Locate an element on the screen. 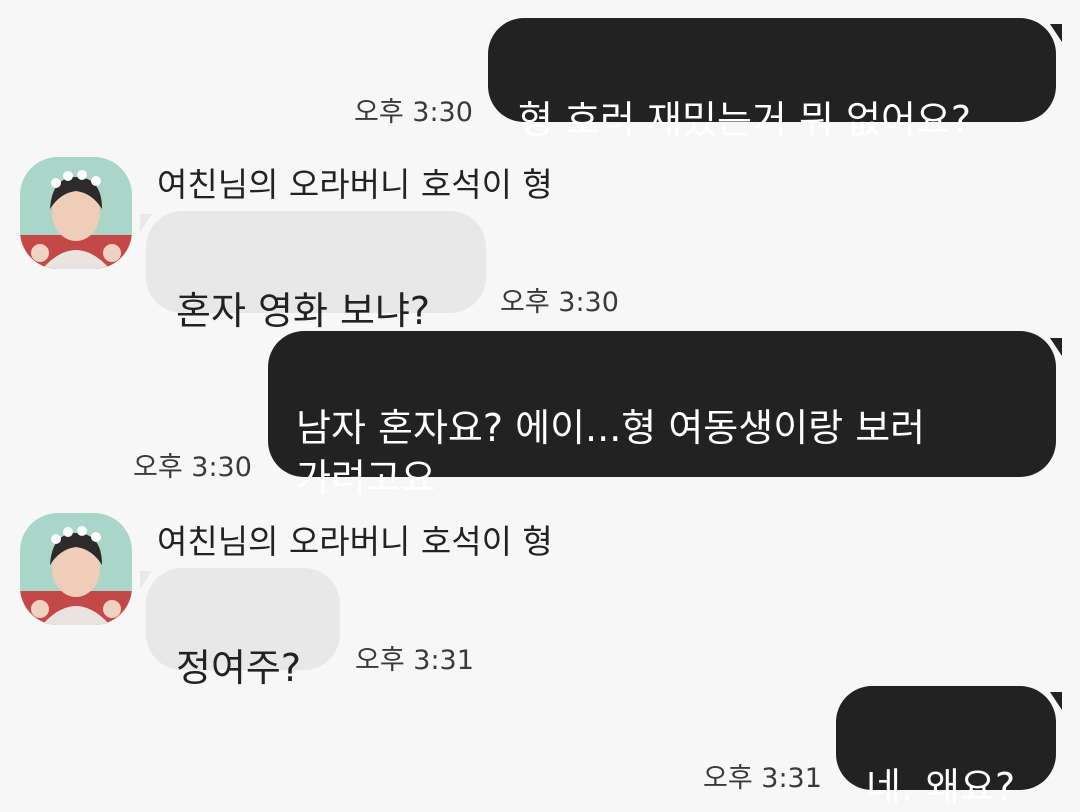 This screenshot has width=1080, height=812. message-text: 네. 왜요? is located at coordinates (941, 787).